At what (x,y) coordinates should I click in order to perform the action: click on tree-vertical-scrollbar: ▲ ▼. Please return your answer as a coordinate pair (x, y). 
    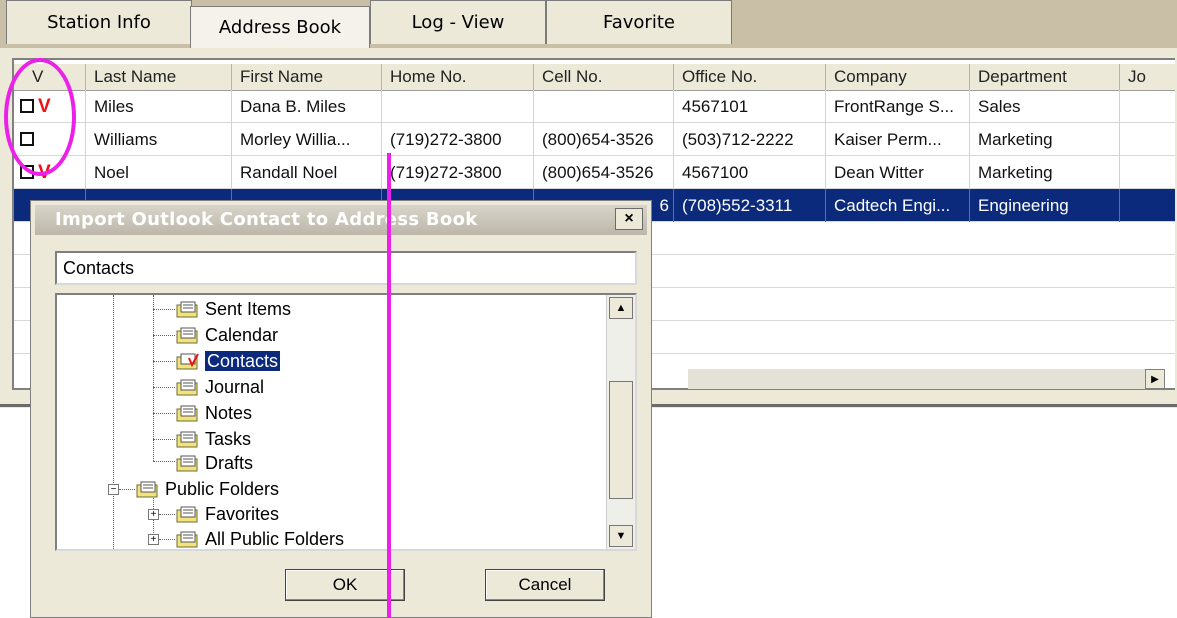
    Looking at the image, I should click on (620, 422).